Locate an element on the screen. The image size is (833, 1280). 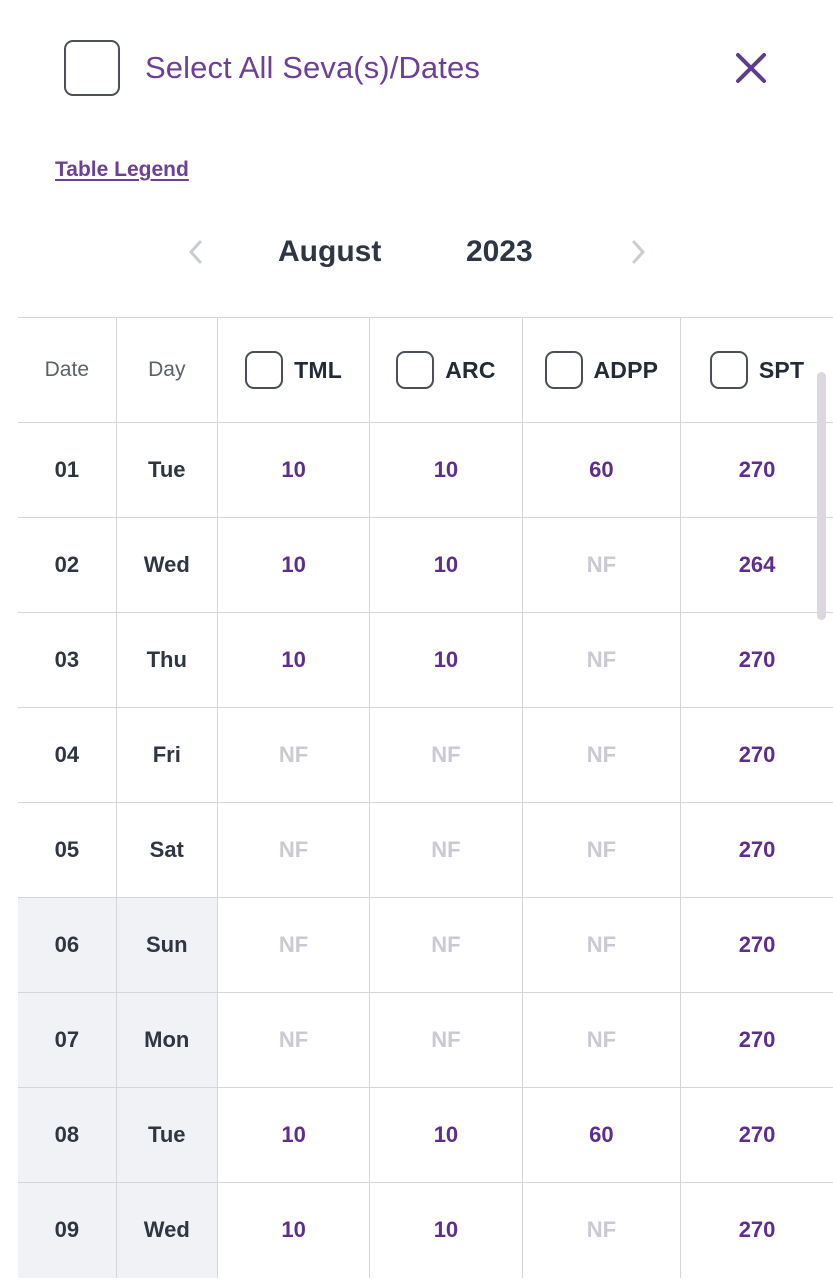
cell-day: Thu is located at coordinates (167, 660).